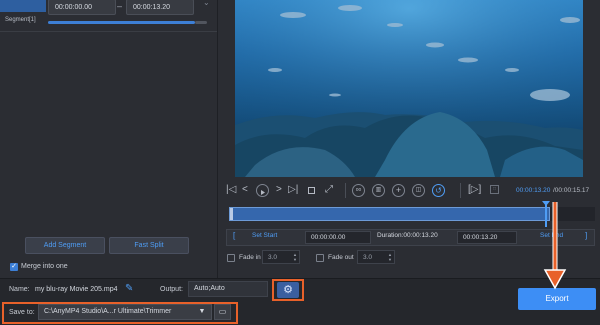 Image resolution: width=600 pixels, height=325 pixels. I want to click on loop-icon: ⤢, so click(329, 190).